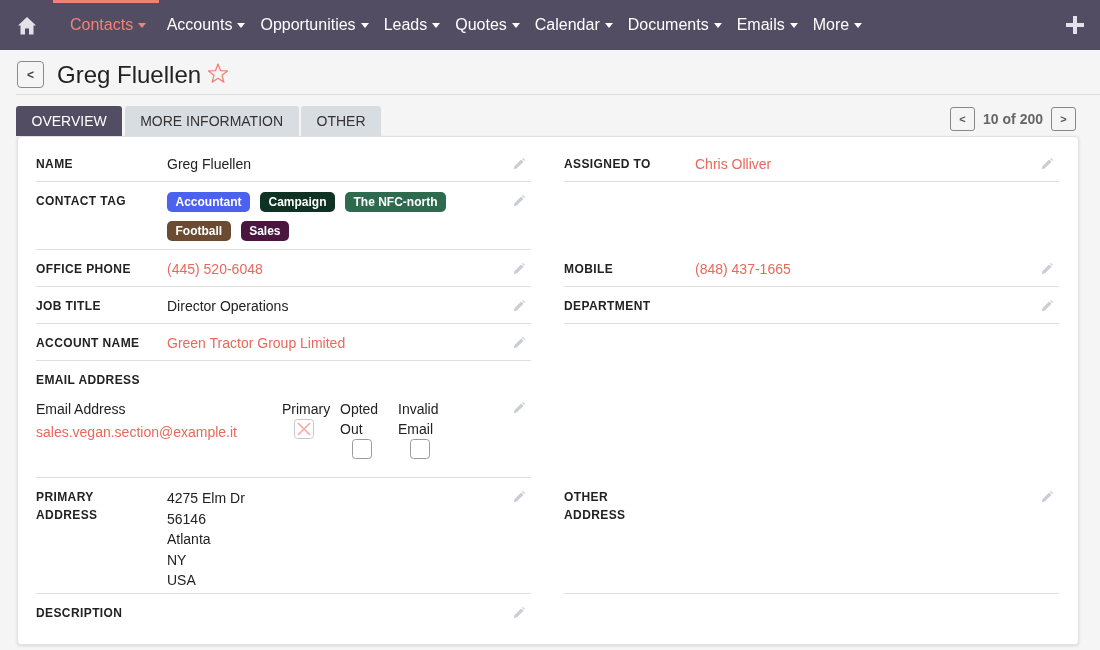 The image size is (1100, 650). Describe the element at coordinates (88, 380) in the screenshot. I see `field-label: EMAIL ADDRESS` at that location.